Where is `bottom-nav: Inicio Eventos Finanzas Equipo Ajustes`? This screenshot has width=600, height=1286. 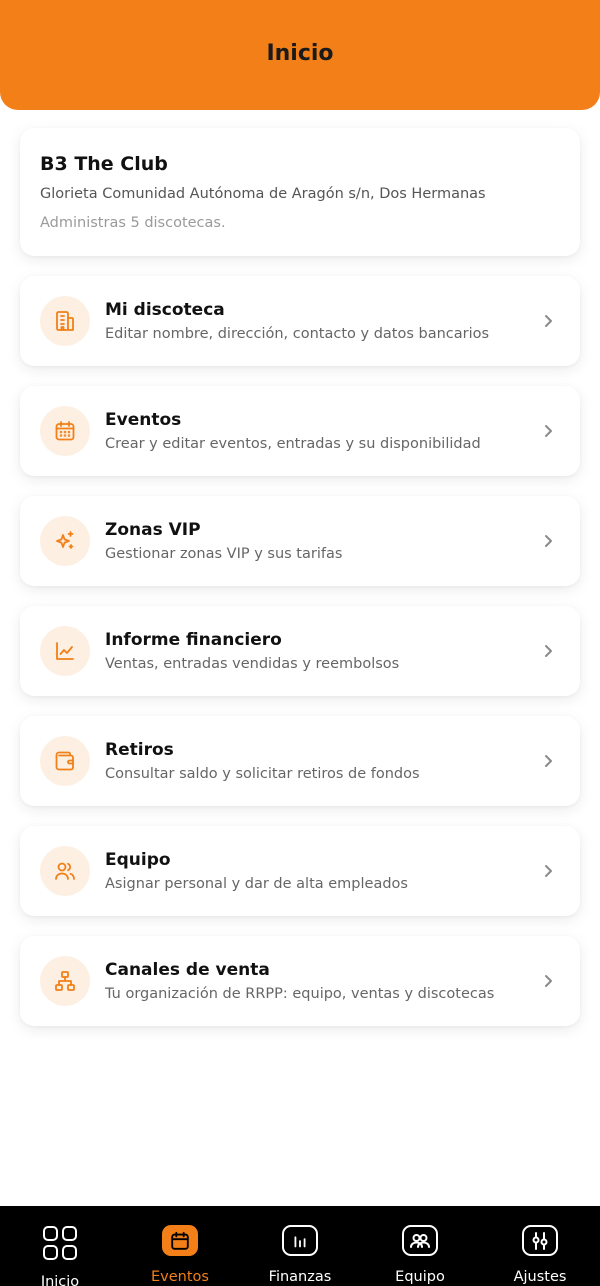
bottom-nav: Inicio Eventos Finanzas Equipo Ajustes is located at coordinates (300, 1246).